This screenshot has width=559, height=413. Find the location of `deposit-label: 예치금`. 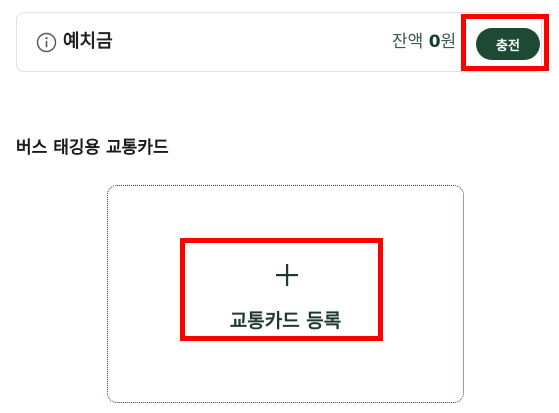

deposit-label: 예치금 is located at coordinates (88, 41).